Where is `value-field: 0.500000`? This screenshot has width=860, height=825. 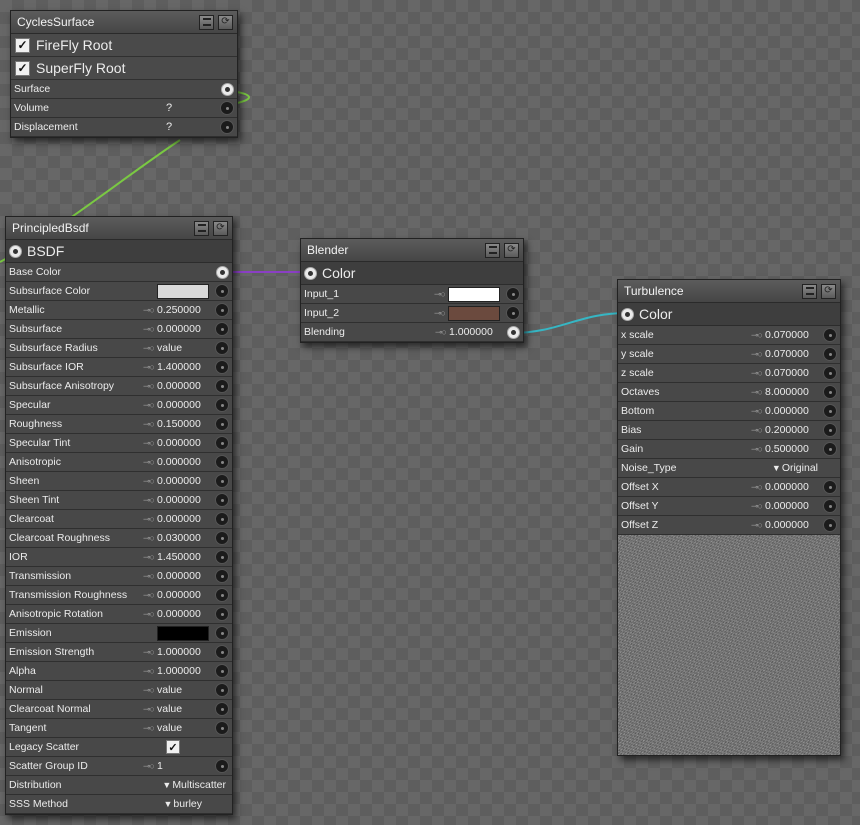 value-field: 0.500000 is located at coordinates (791, 449).